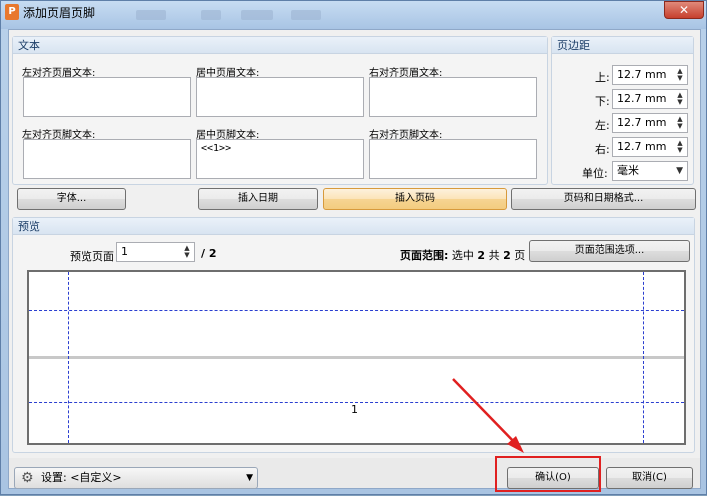  I want to click on footer-right-input, so click(453, 159).